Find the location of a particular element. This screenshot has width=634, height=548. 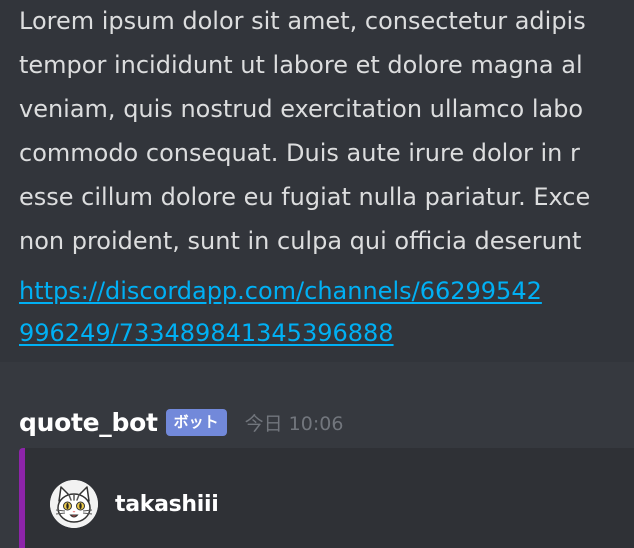

embed-author: takashiii is located at coordinates (134, 504).